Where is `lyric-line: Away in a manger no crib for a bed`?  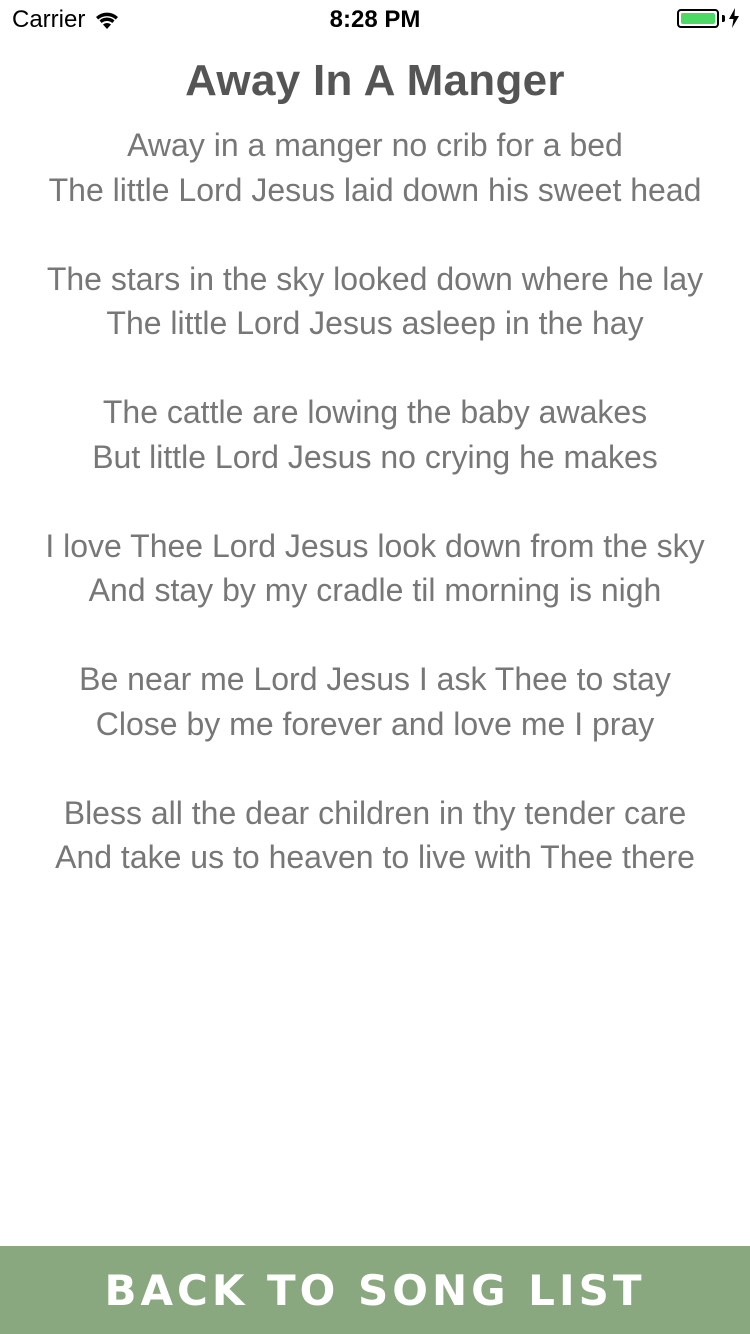 lyric-line: Away in a manger no crib for a bed is located at coordinates (375, 145).